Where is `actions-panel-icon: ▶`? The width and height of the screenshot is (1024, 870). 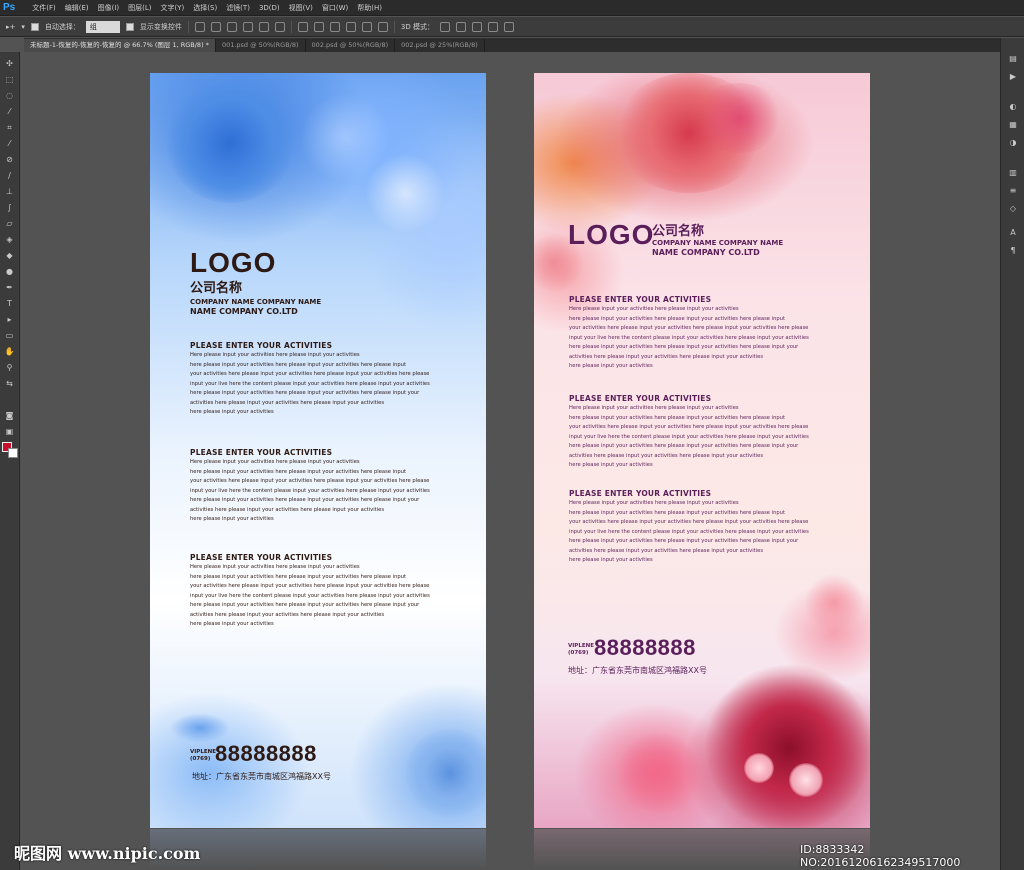 actions-panel-icon: ▶ is located at coordinates (1013, 77).